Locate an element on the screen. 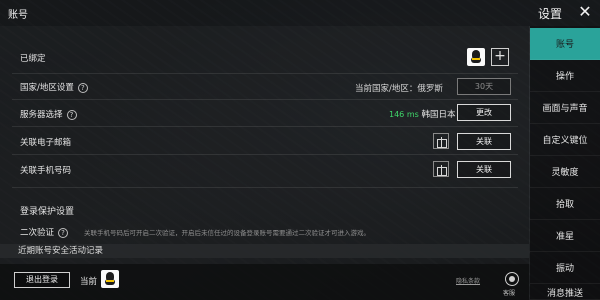  region-change-button: 30天 is located at coordinates (484, 86).